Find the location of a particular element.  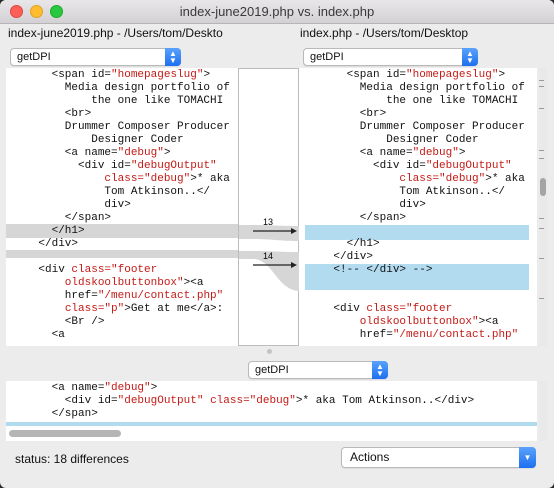

code-token: Drummer Composer Producer is located at coordinates (121, 127).